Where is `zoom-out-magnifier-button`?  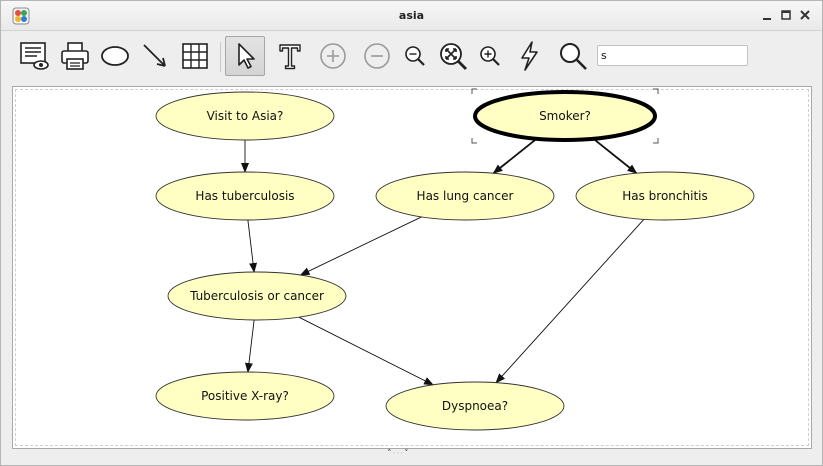
zoom-out-magnifier-button is located at coordinates (415, 56).